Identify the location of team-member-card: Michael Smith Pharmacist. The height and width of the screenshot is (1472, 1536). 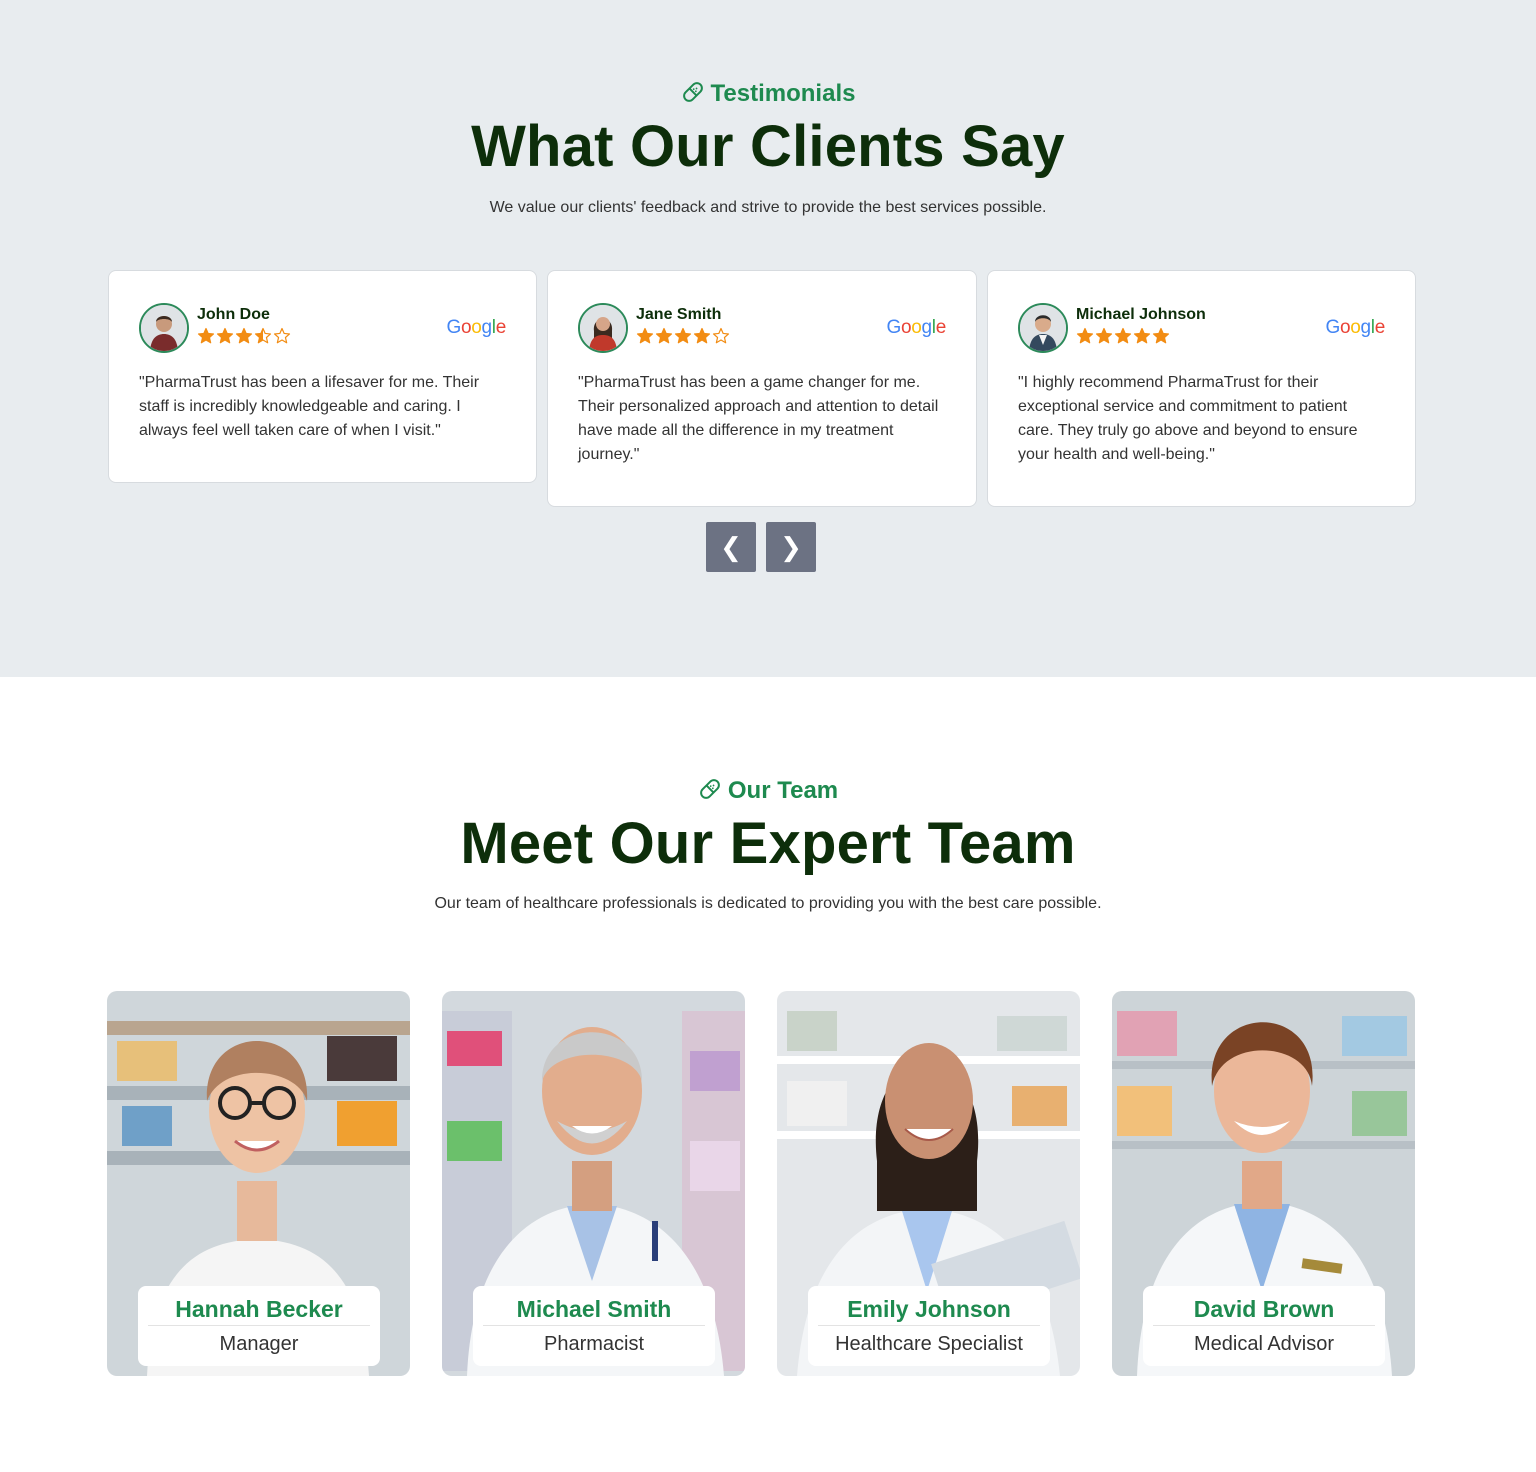
(593, 1183).